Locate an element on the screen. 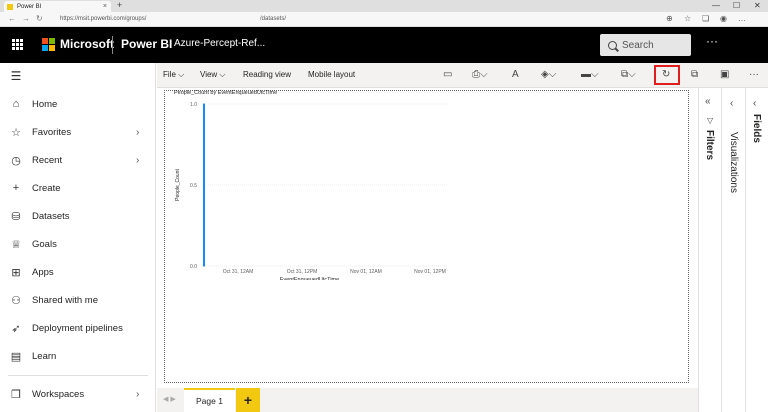  expand-visualizations-icon: ‹ is located at coordinates (731, 103).